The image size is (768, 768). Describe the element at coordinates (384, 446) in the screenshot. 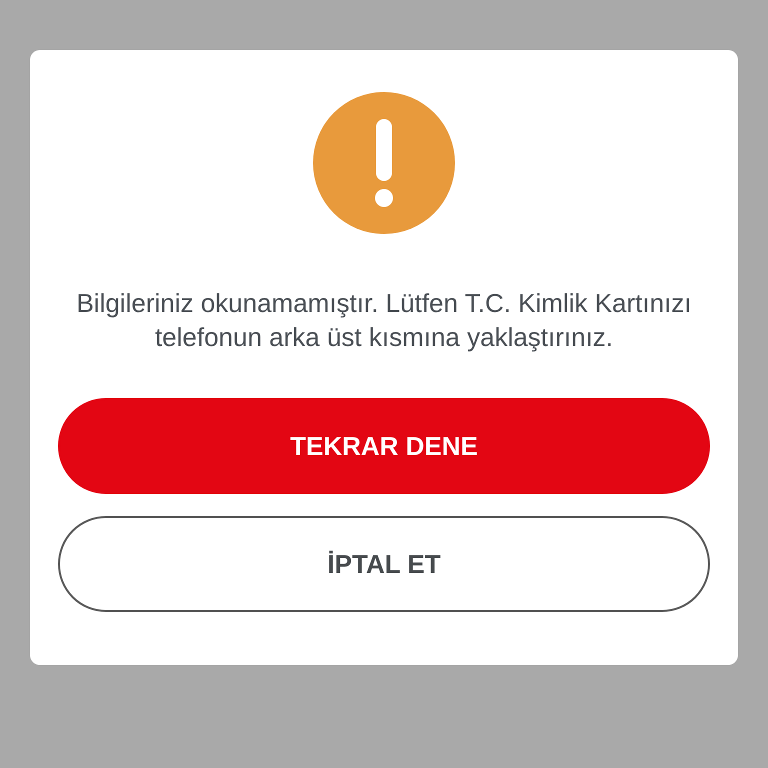

I see `retry-button: TEKRAR DENE` at that location.